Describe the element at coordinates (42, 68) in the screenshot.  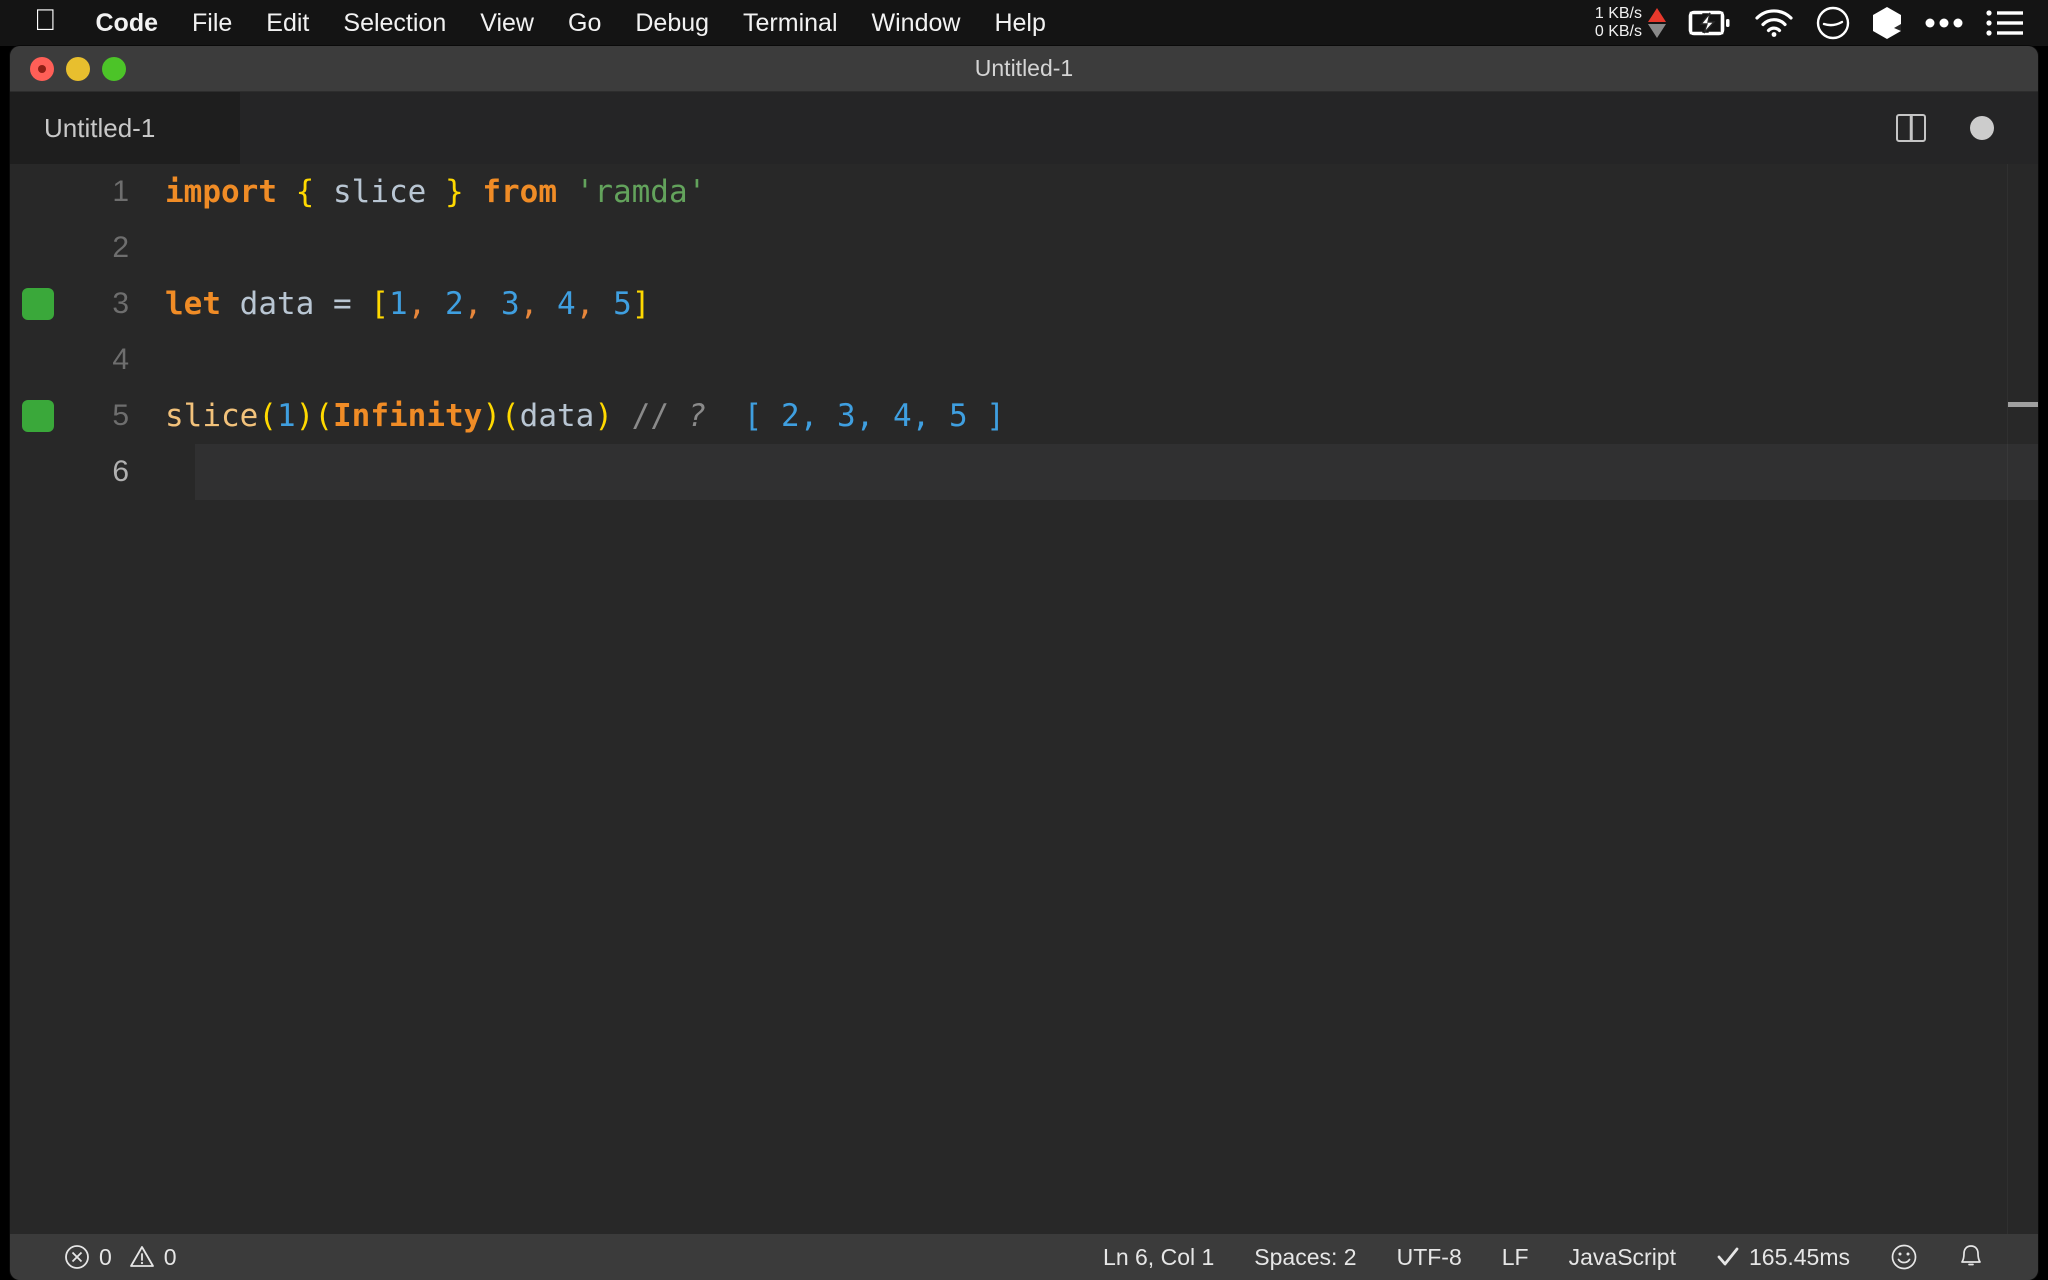
I see `window-close-button` at that location.